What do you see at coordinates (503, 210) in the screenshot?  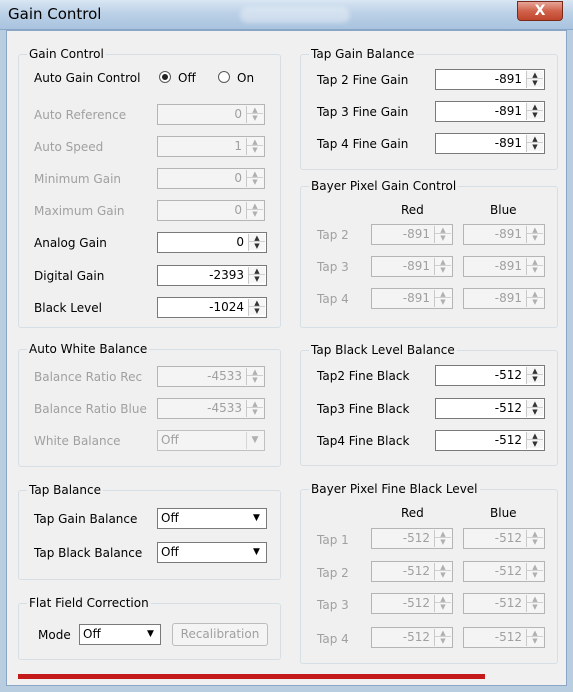 I see `bayer-gain-blue-header: Blue` at bounding box center [503, 210].